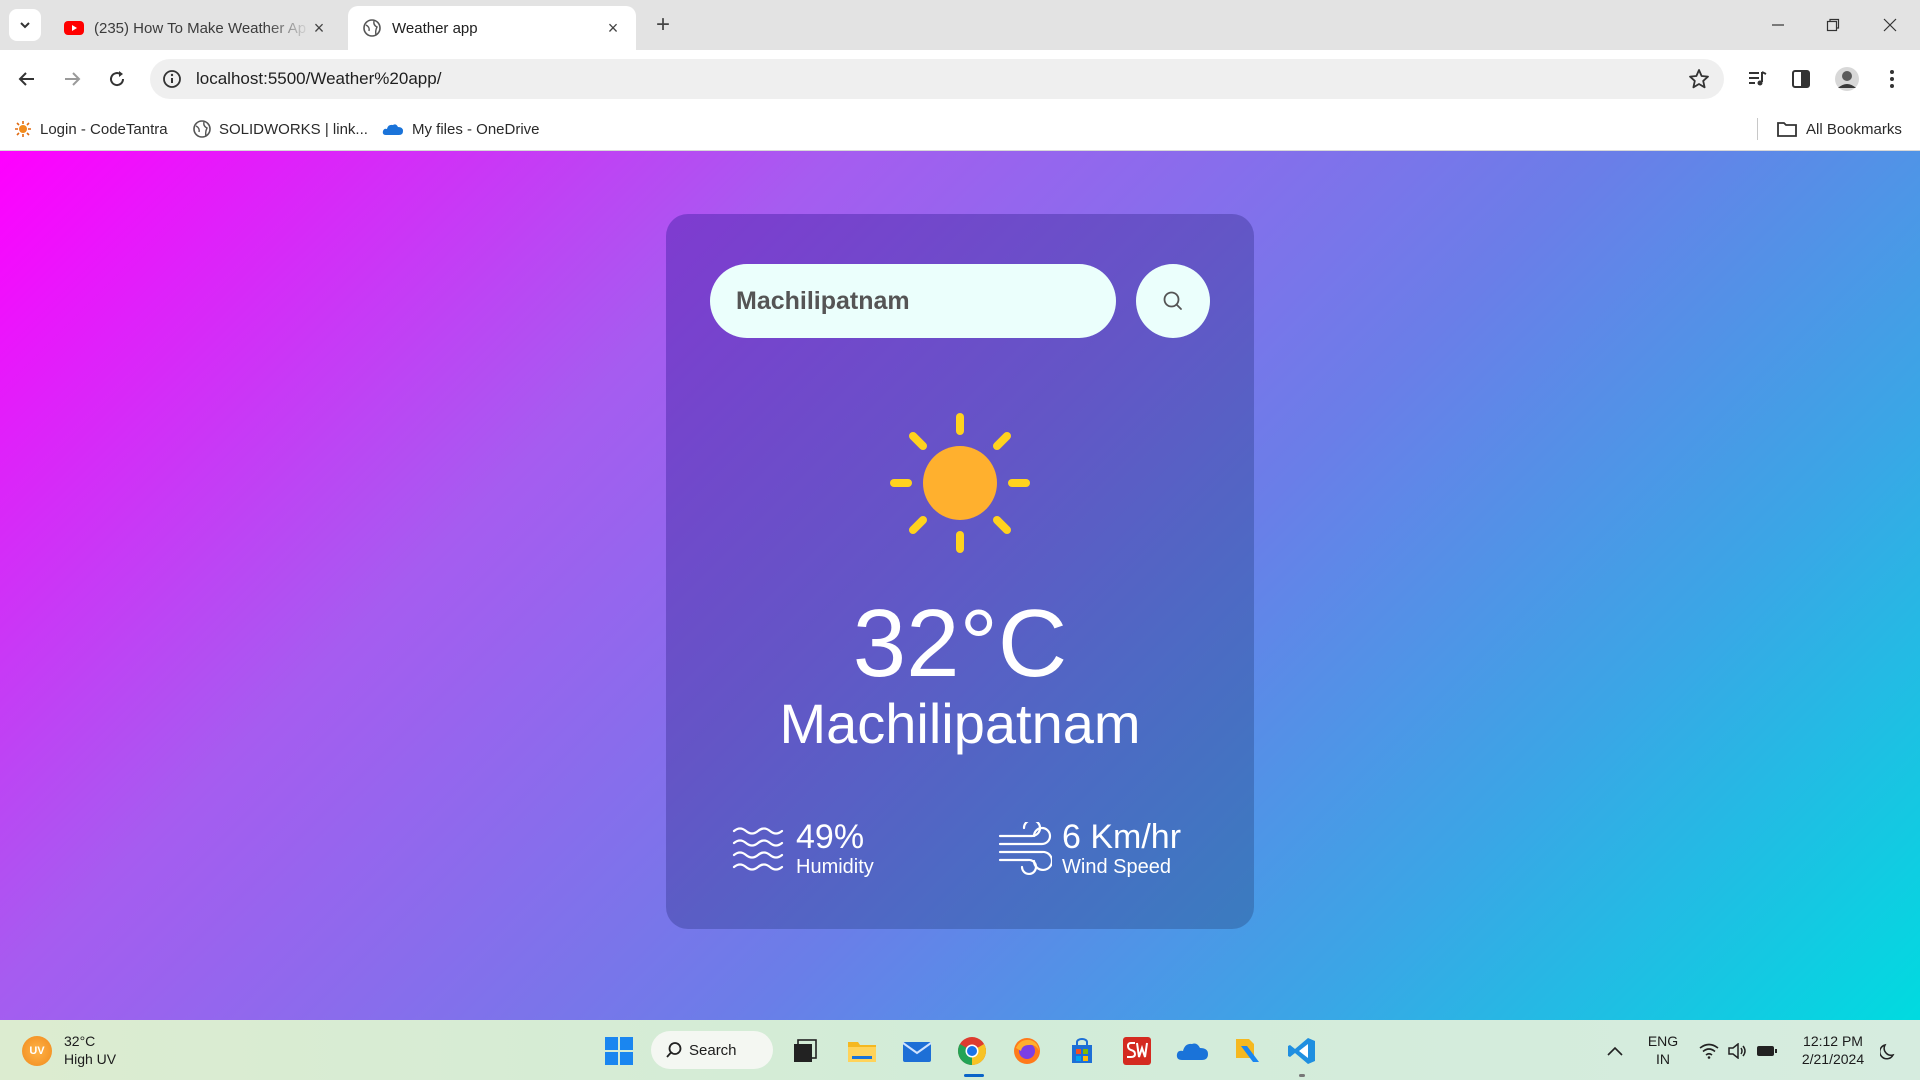 The image size is (1920, 1080). I want to click on wifi-icon, so click(1709, 1051).